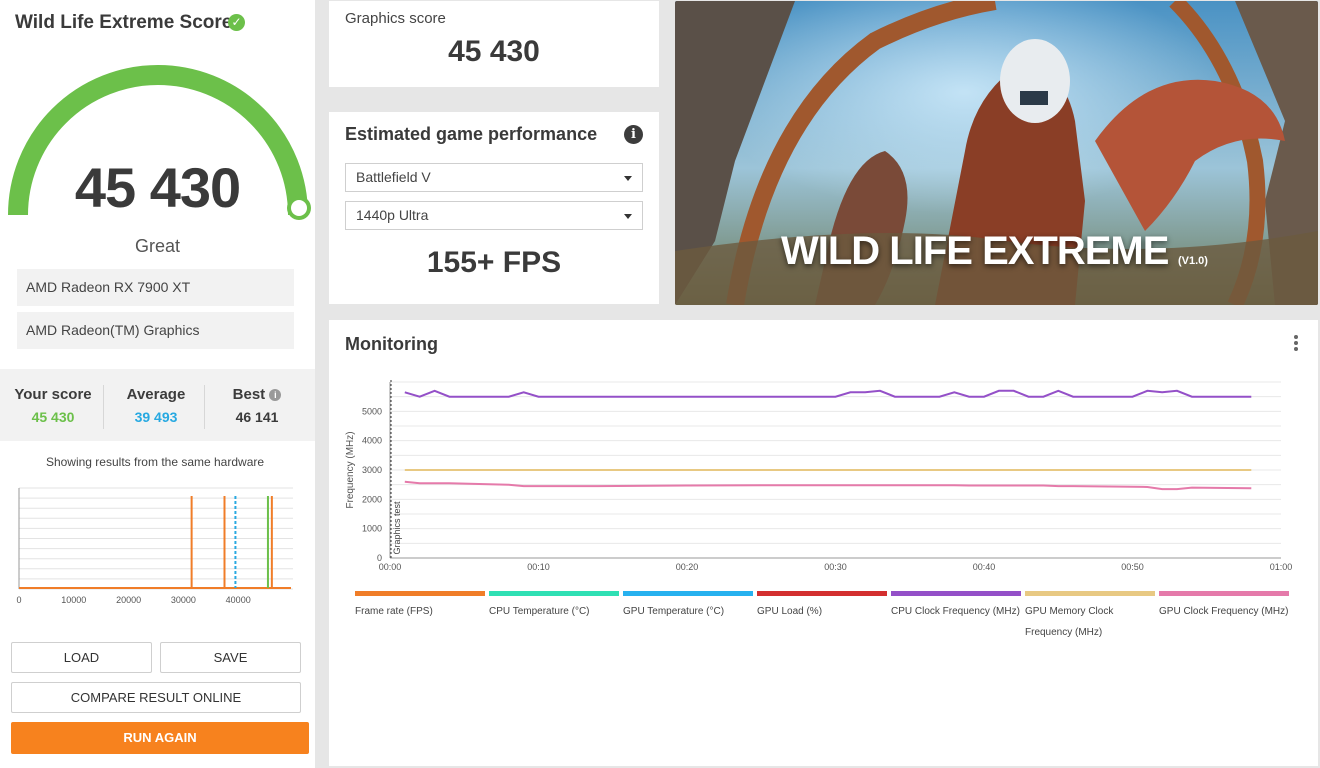  I want to click on legend-item: GPU Load (%), so click(822, 606).